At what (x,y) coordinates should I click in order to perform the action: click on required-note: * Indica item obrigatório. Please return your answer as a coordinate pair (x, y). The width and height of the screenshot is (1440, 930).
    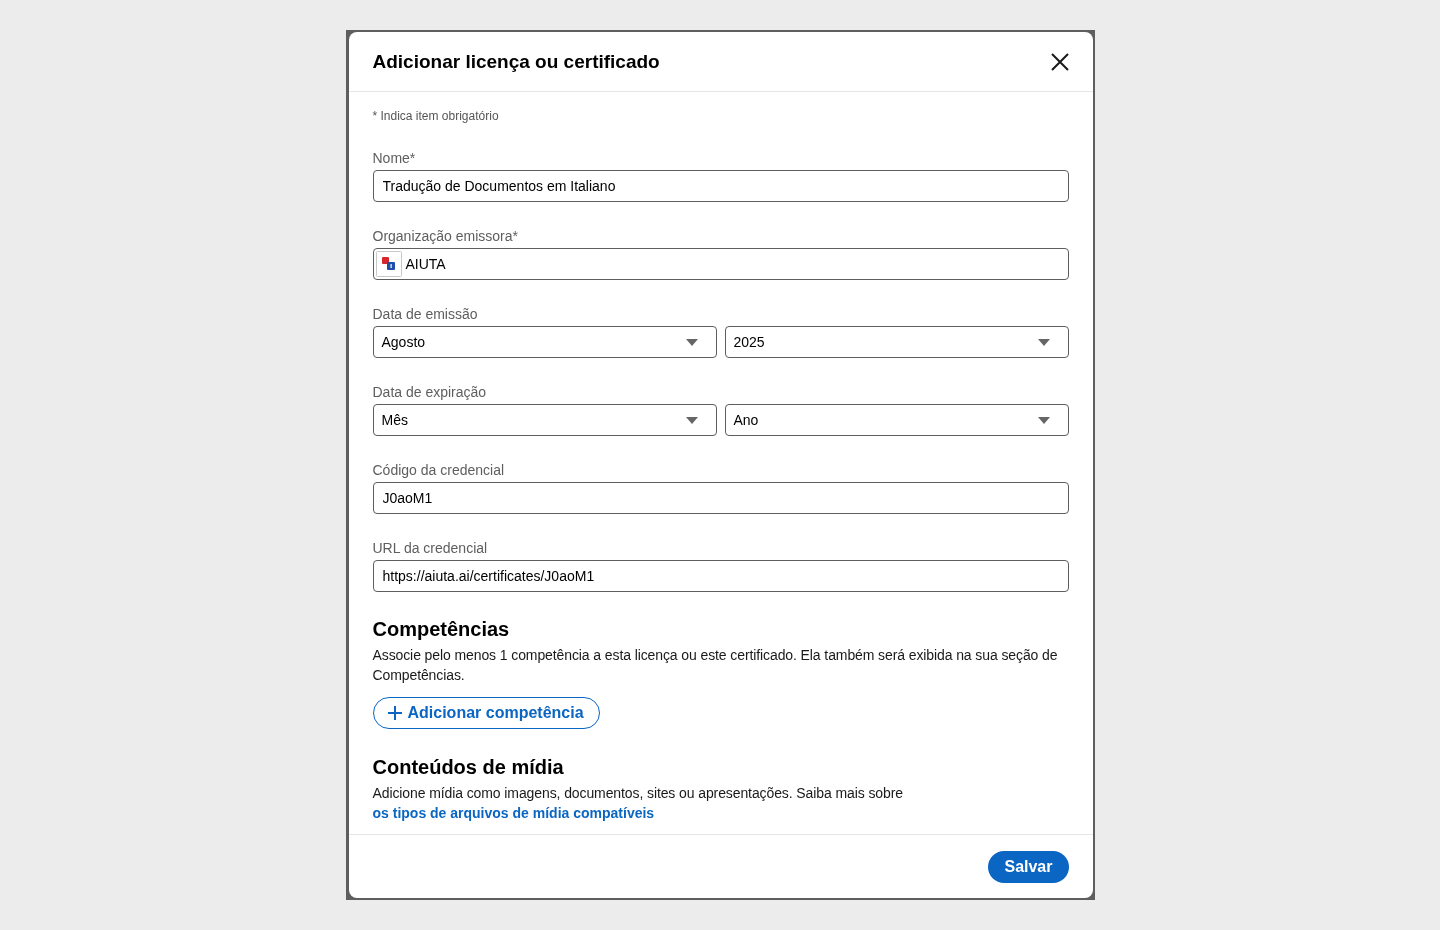
    Looking at the image, I should click on (435, 116).